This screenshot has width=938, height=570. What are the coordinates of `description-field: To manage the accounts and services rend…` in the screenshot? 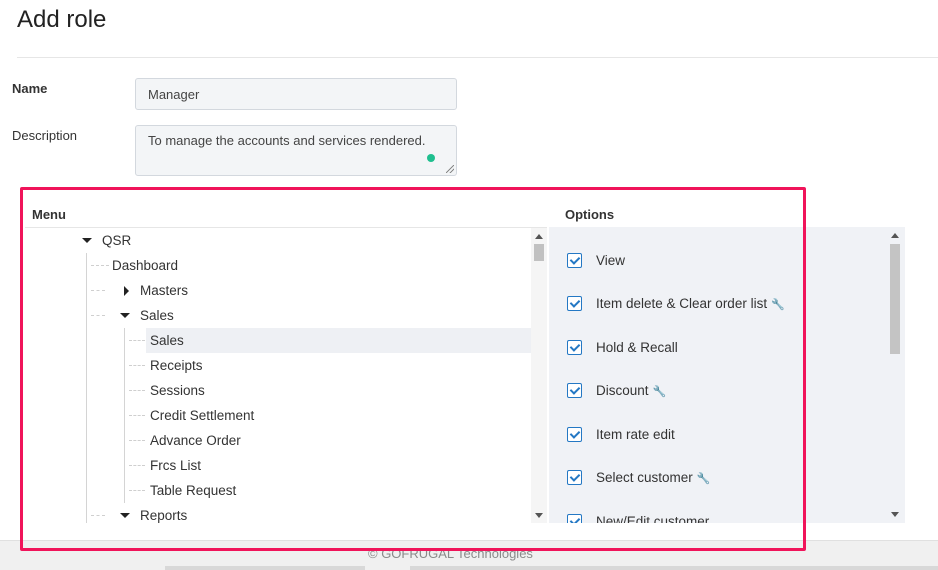 It's located at (296, 150).